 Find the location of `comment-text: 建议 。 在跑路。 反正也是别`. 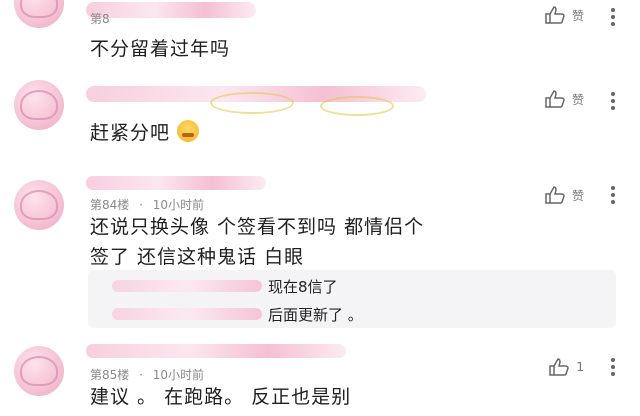

comment-text: 建议 。 在跑路。 反正也是别 is located at coordinates (221, 397).